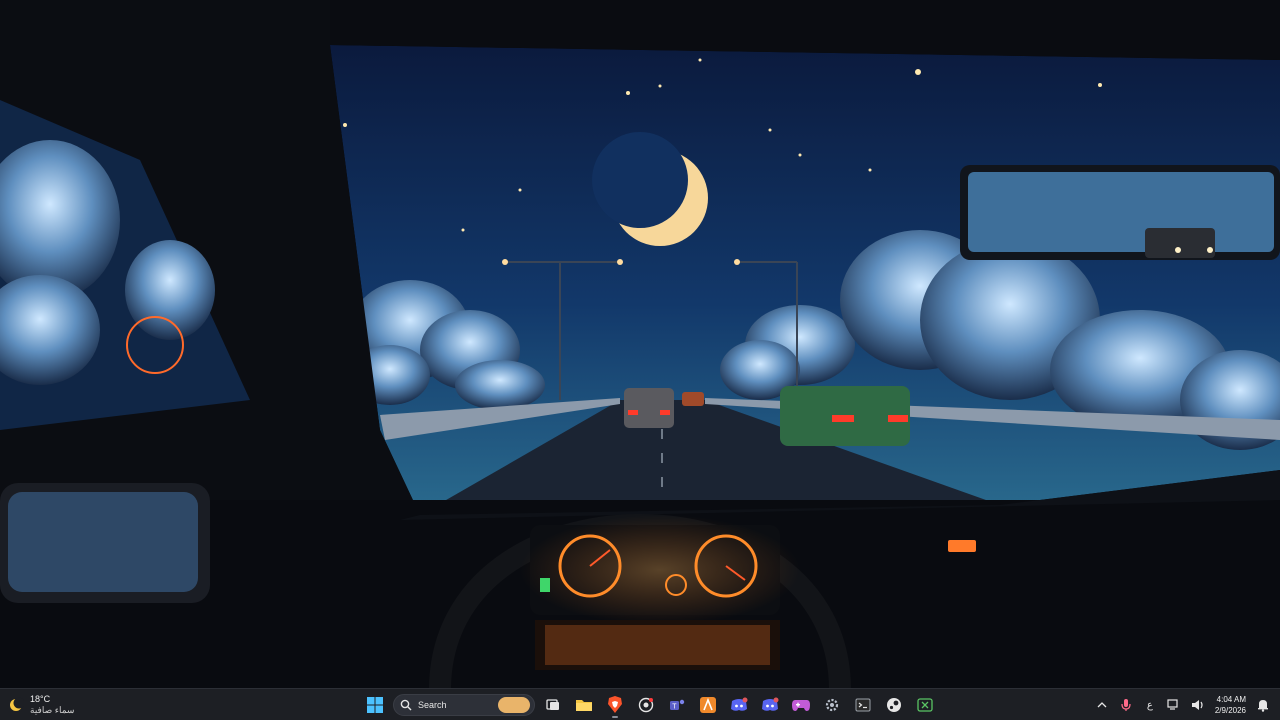 The height and width of the screenshot is (720, 1280). I want to click on network-button, so click(1174, 705).